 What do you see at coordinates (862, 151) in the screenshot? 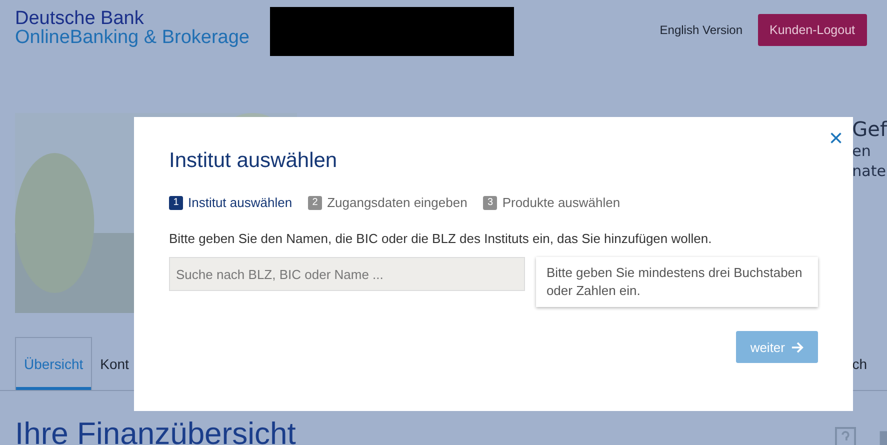
I see `hero-text: en` at bounding box center [862, 151].